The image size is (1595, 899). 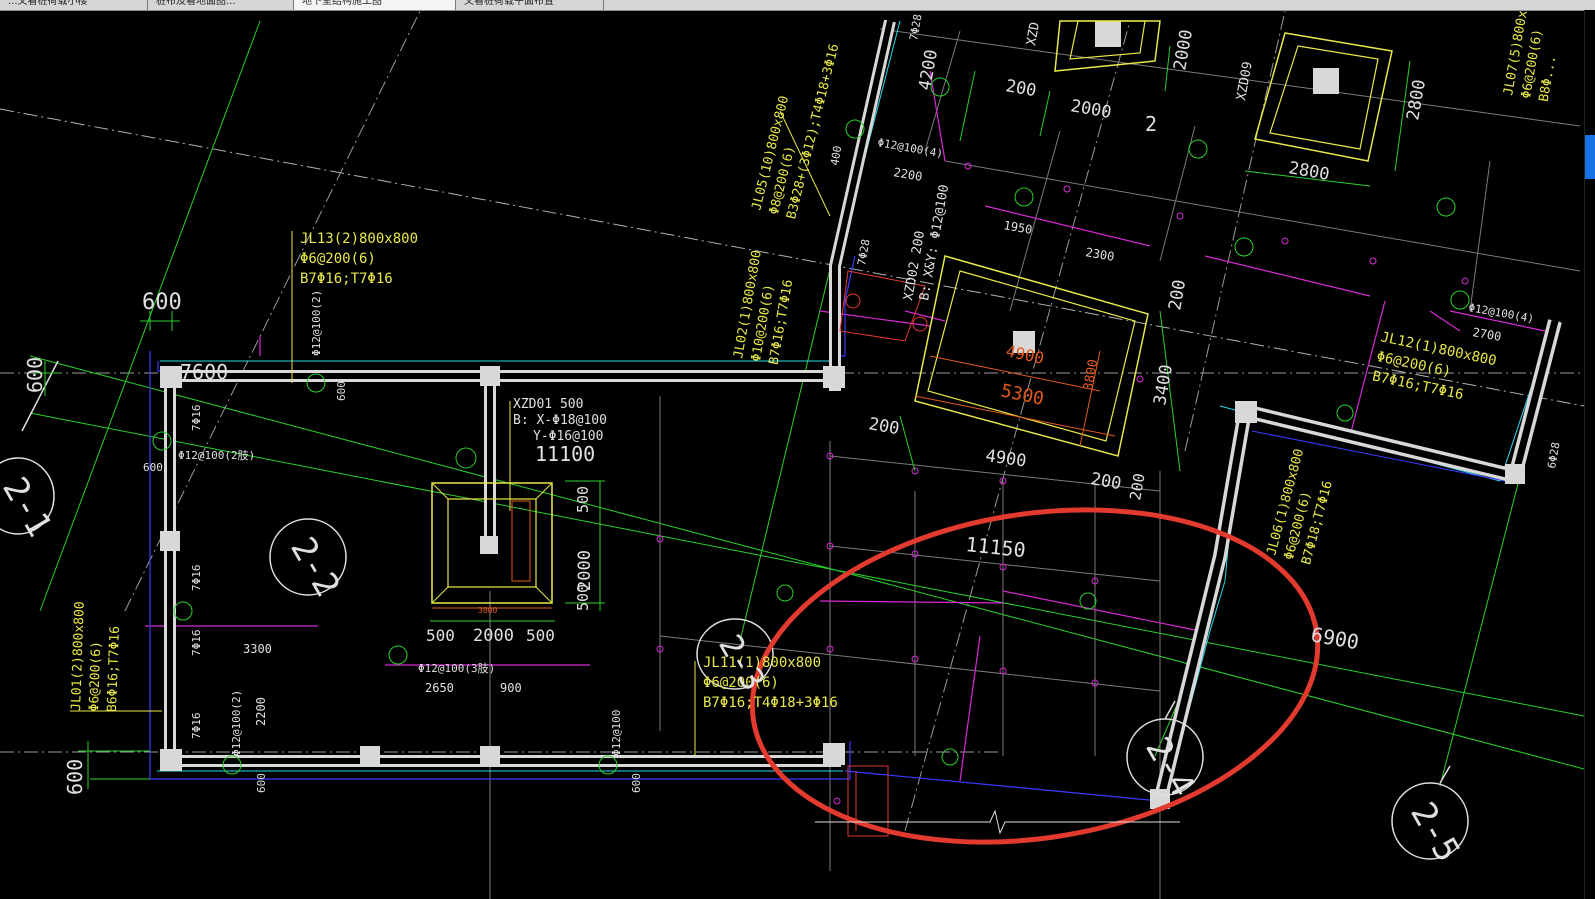 What do you see at coordinates (341, 391) in the screenshot?
I see `rebar-600-v: 600` at bounding box center [341, 391].